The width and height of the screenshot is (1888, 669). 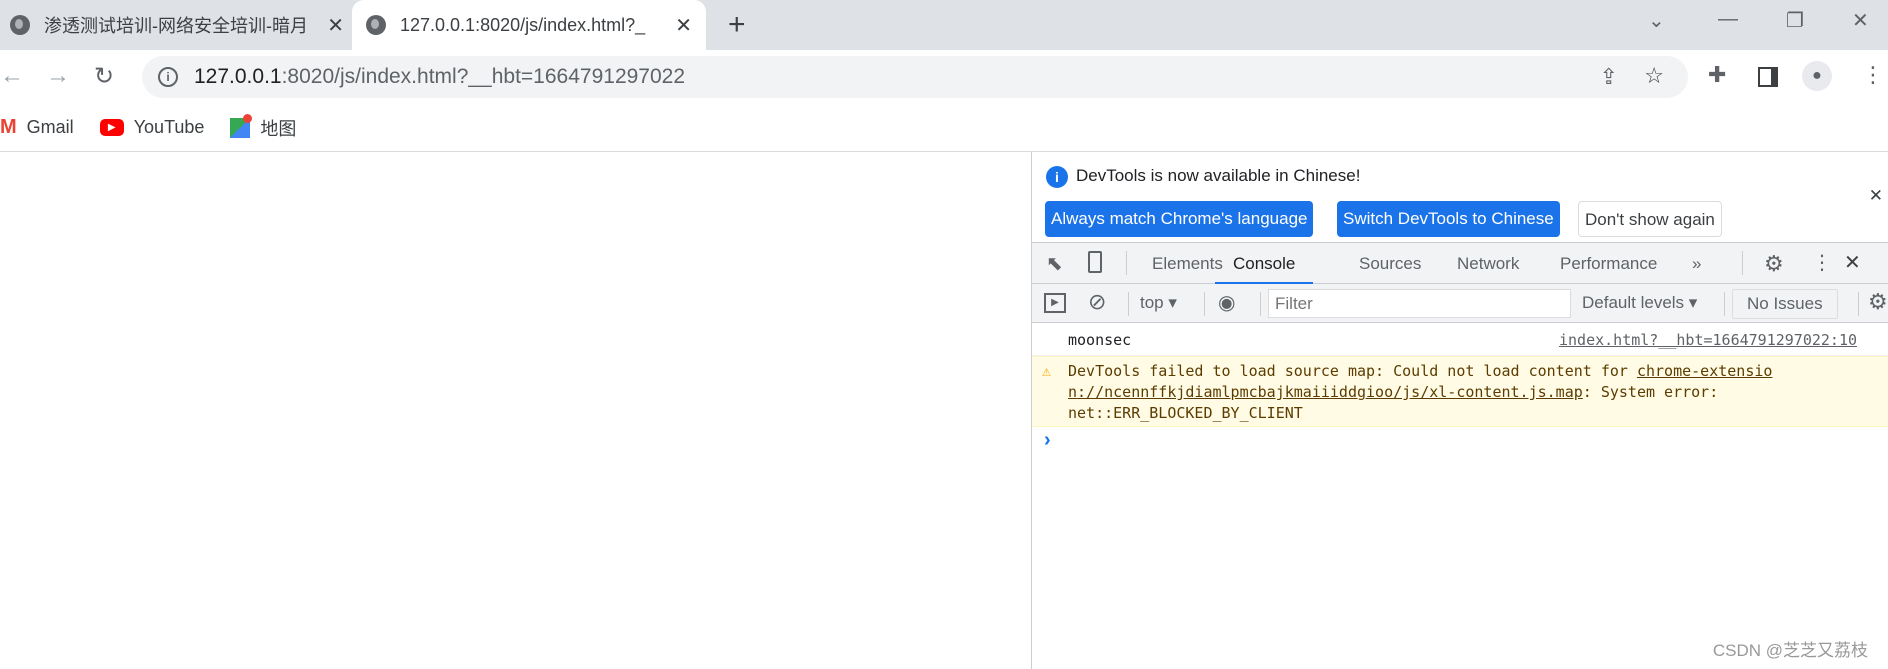 What do you see at coordinates (1419, 303) in the screenshot?
I see `filter-input` at bounding box center [1419, 303].